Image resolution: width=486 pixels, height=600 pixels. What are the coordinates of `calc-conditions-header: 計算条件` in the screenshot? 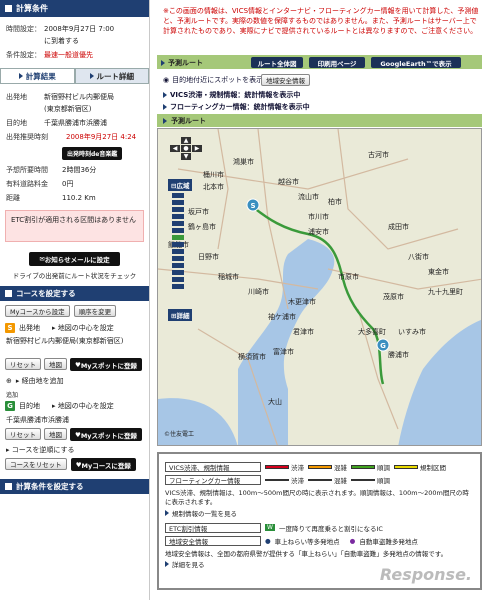 It's located at (74, 8).